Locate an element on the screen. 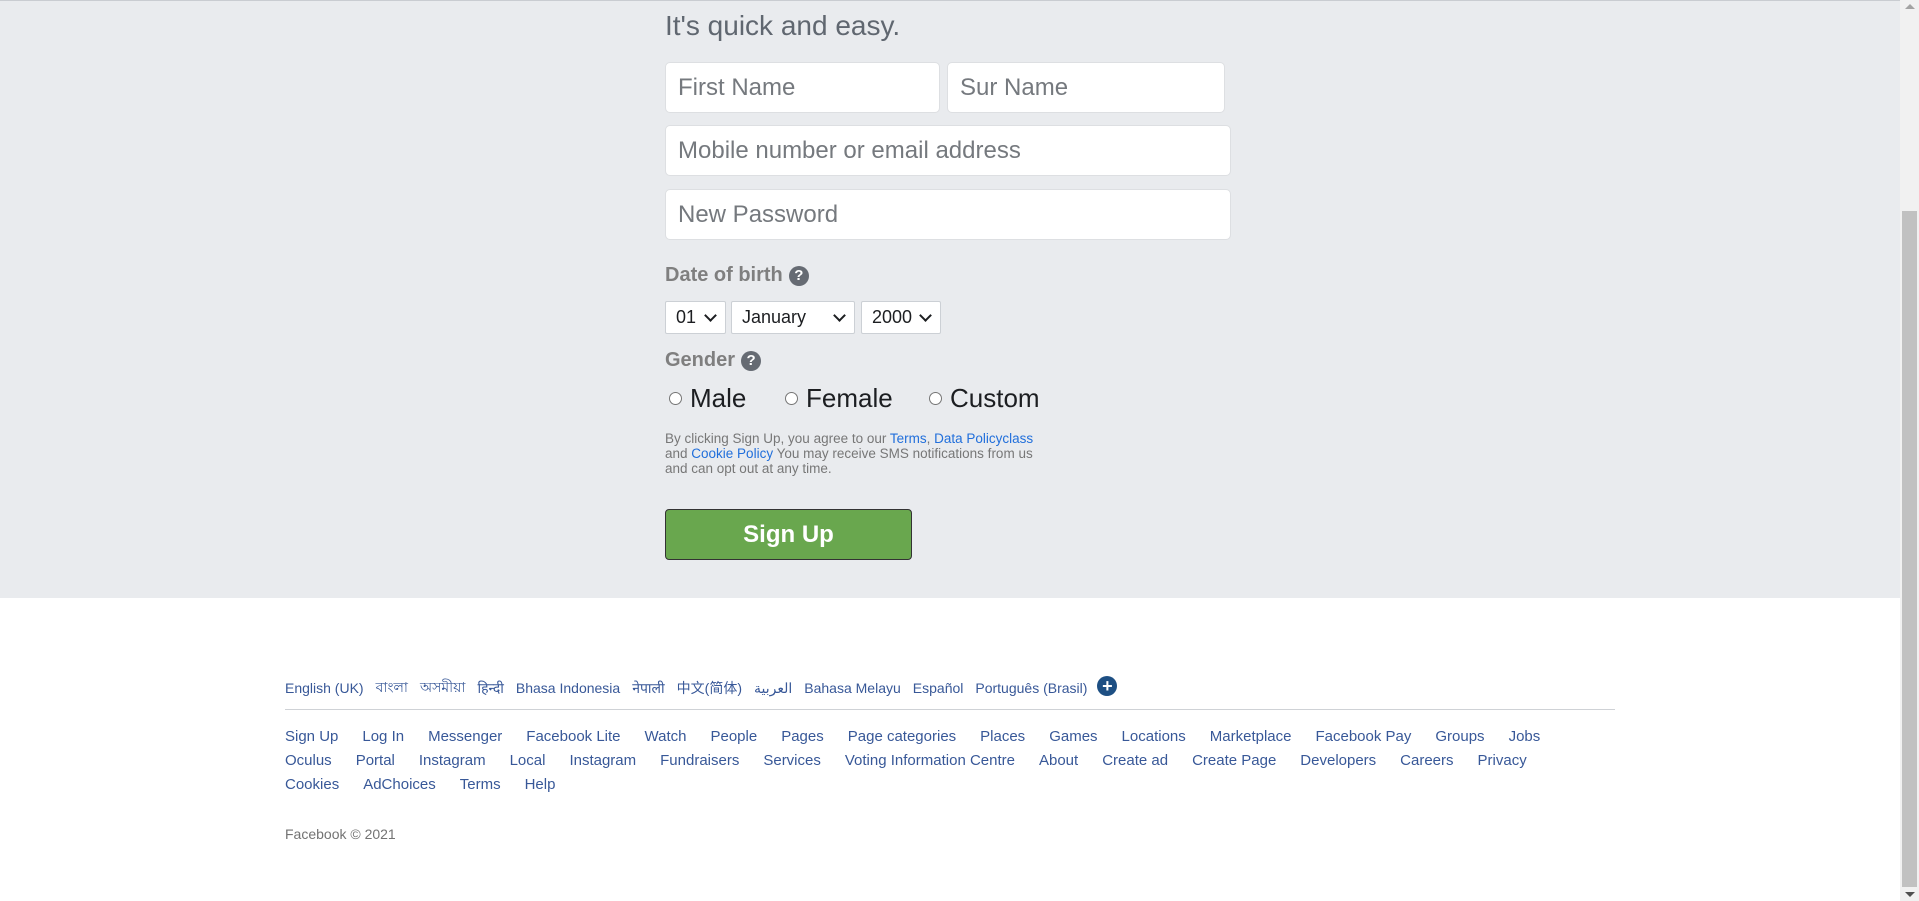  footer-link: Fundraisers is located at coordinates (699, 760).